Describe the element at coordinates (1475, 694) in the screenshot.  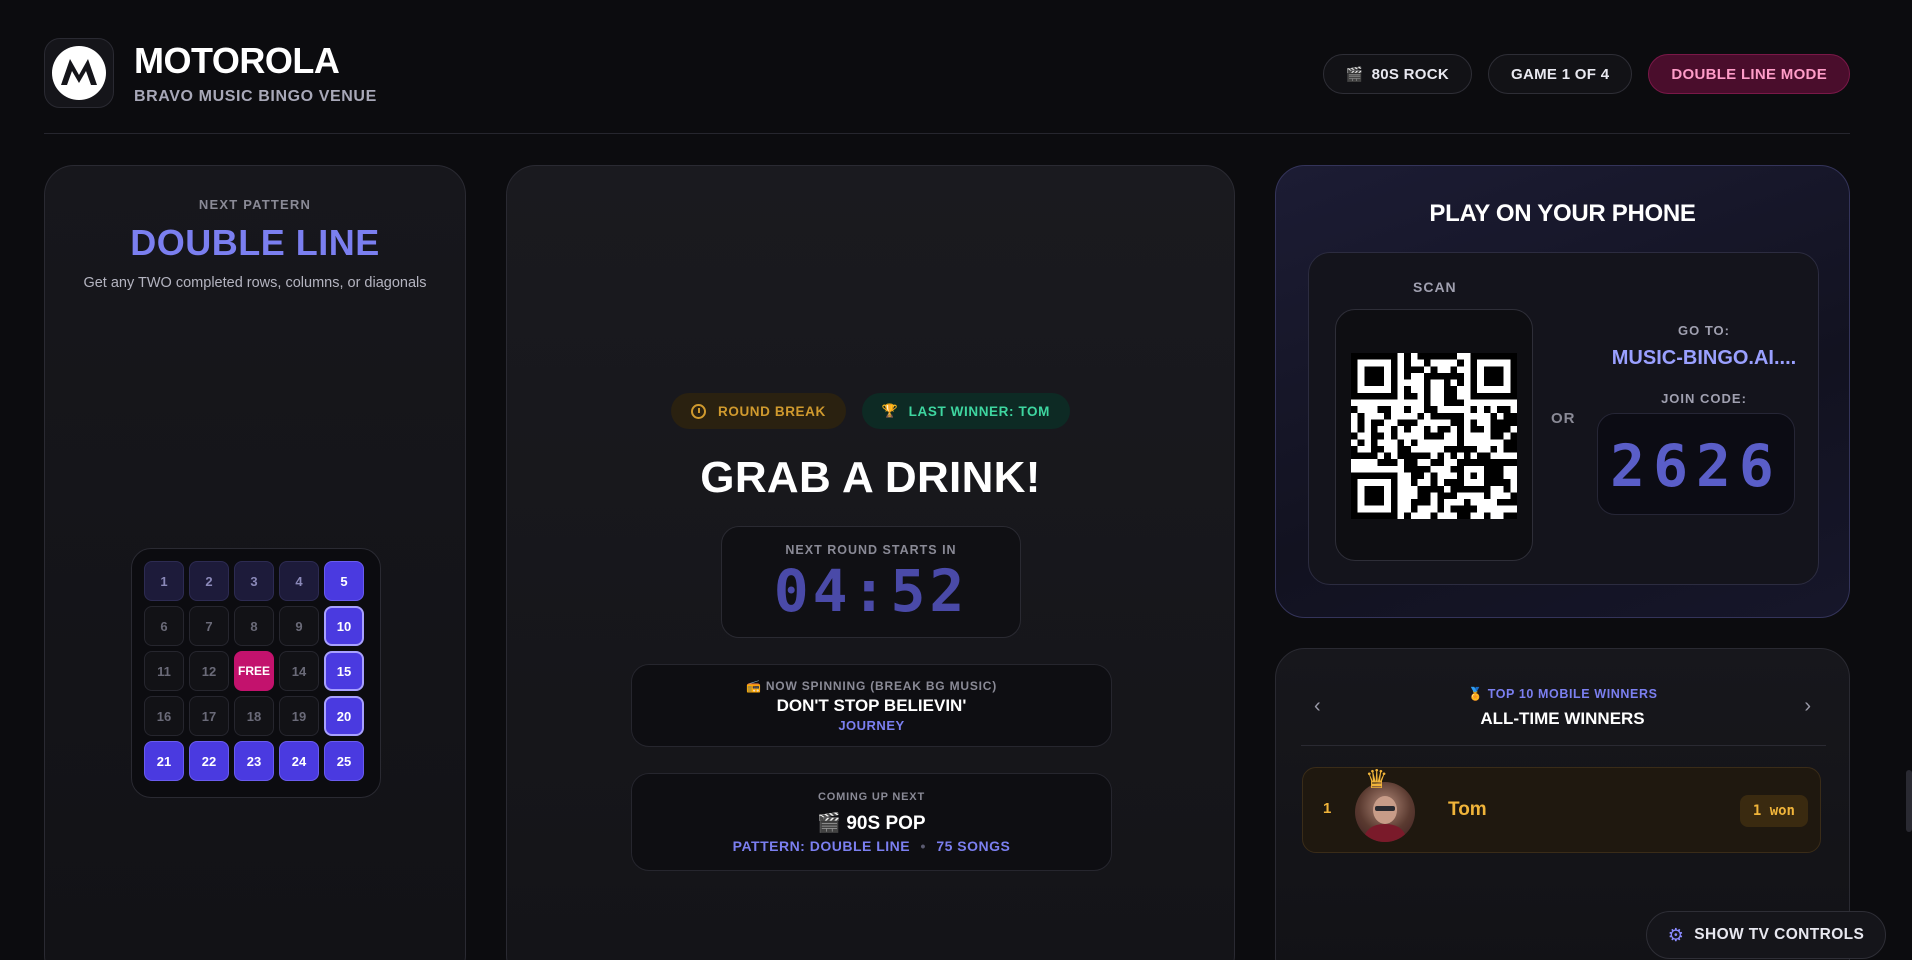
I see `medal-icon: 🏅` at that location.